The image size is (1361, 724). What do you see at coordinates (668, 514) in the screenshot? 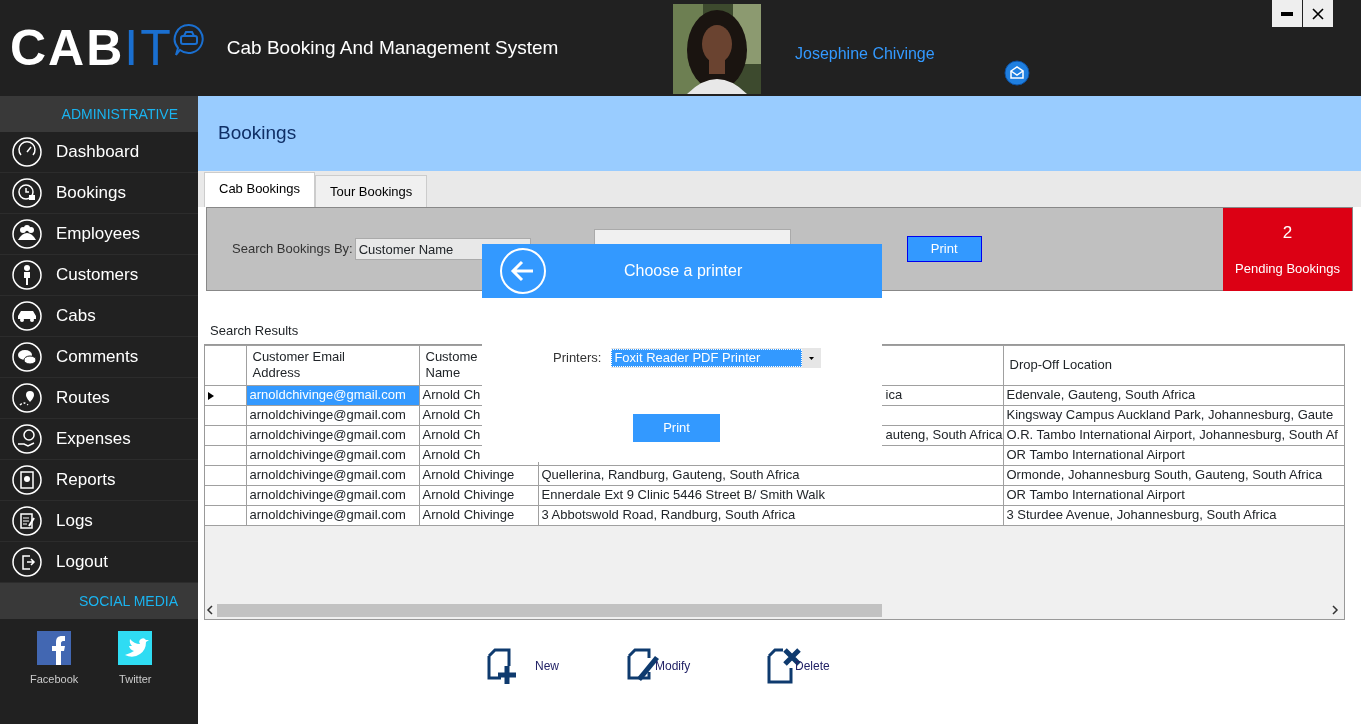
I see `table-cell: 3 Abbotswold Road, Randburg, South Africa` at bounding box center [668, 514].